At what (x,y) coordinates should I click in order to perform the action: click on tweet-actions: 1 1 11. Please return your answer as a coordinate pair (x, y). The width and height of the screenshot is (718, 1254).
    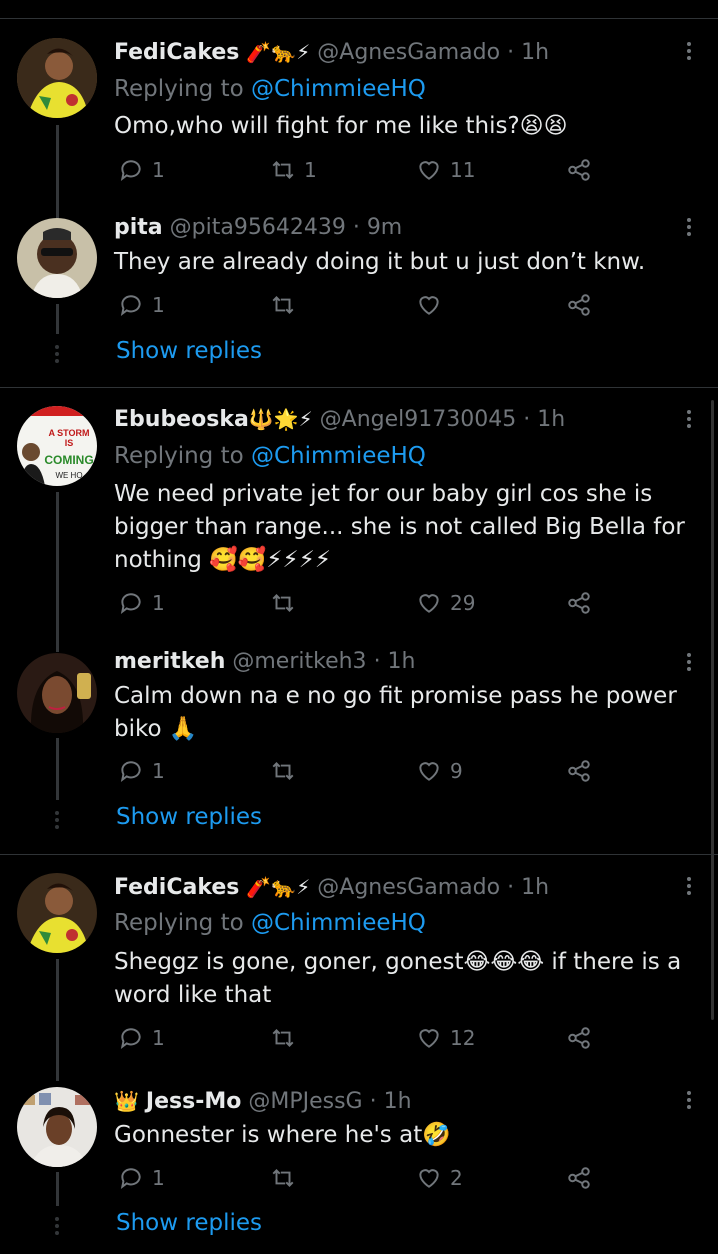
    Looking at the image, I should click on (359, 172).